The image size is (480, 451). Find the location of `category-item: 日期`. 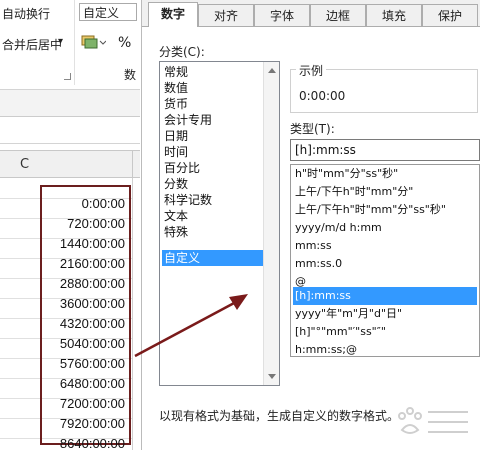

category-item: 日期 is located at coordinates (213, 136).